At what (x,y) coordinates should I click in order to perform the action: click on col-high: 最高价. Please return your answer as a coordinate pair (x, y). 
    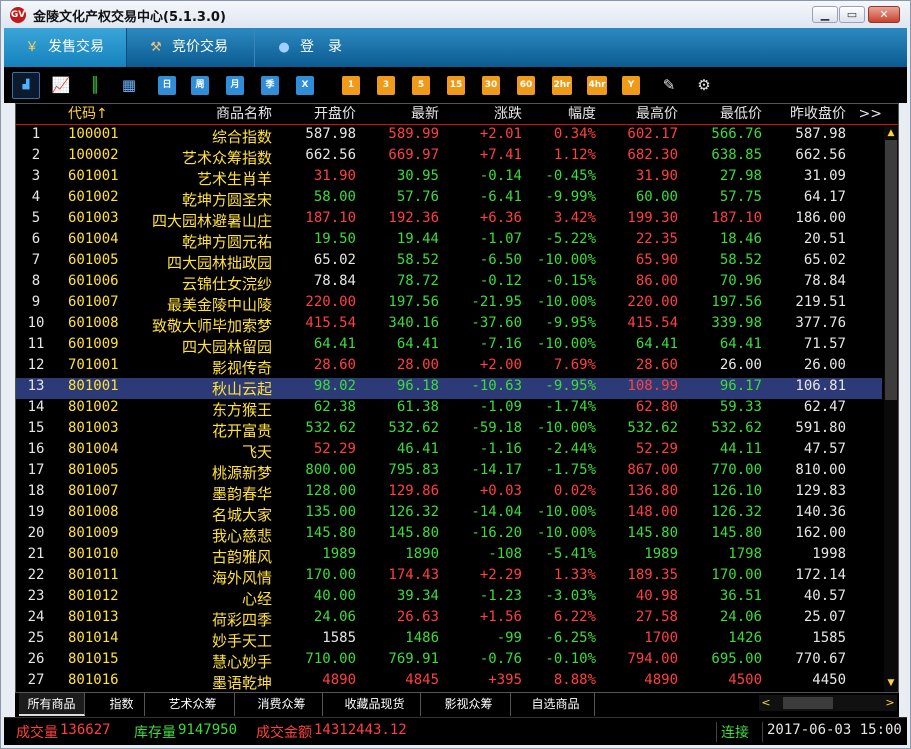
    Looking at the image, I should click on (657, 114).